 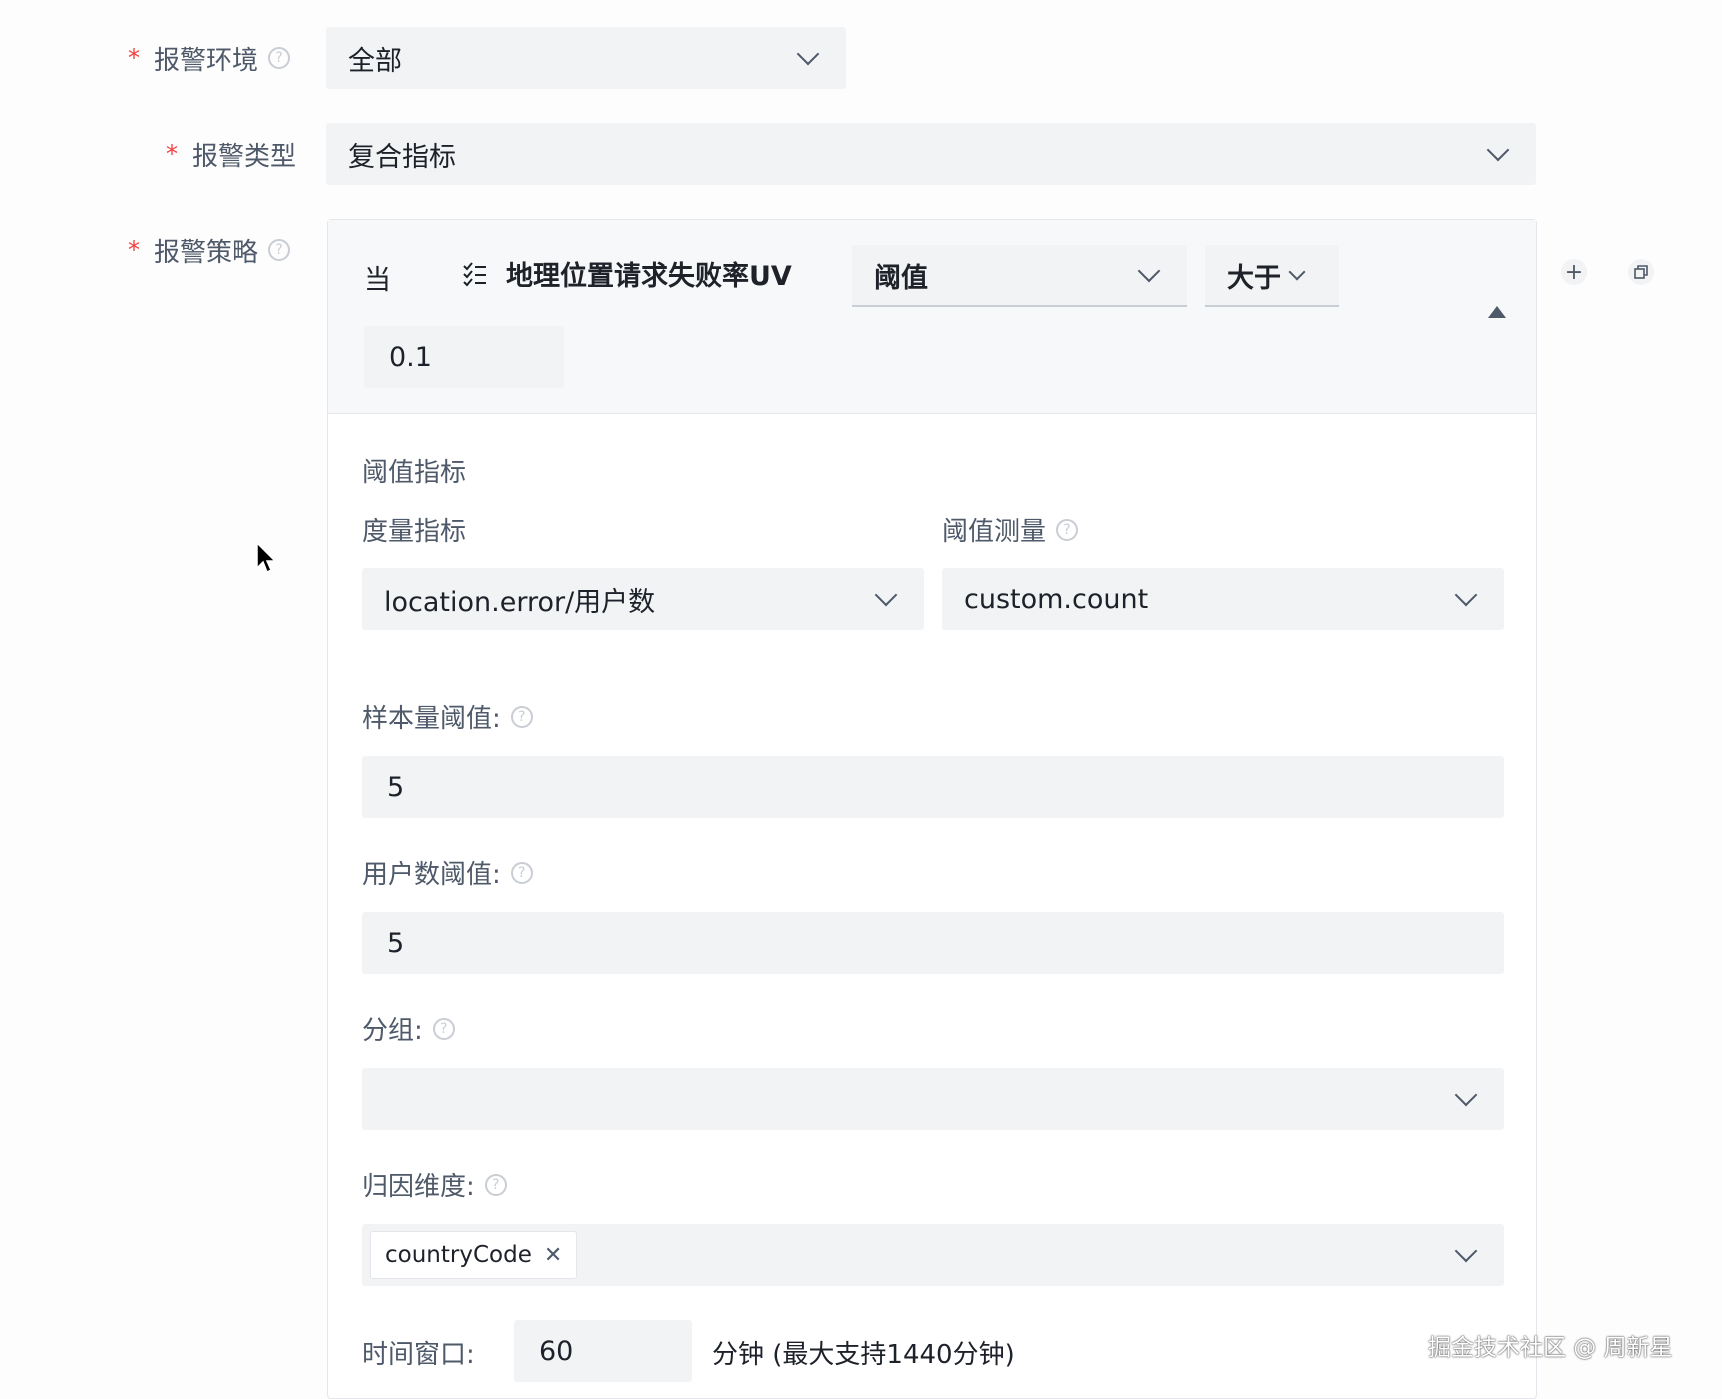 What do you see at coordinates (553, 1255) in the screenshot?
I see `close-icon: ✕` at bounding box center [553, 1255].